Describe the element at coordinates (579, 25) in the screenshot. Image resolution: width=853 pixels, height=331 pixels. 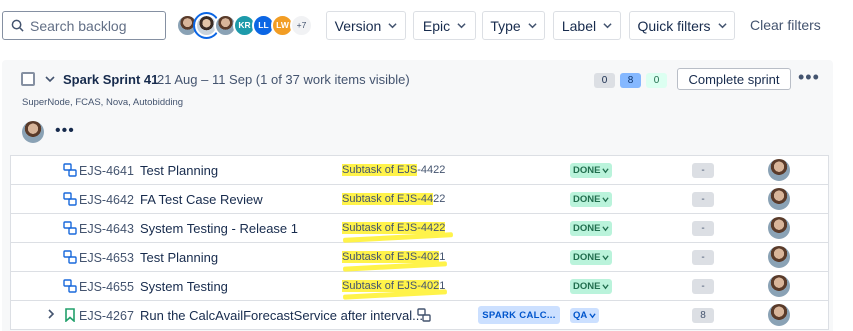
I see `label-filter-label: Label` at that location.